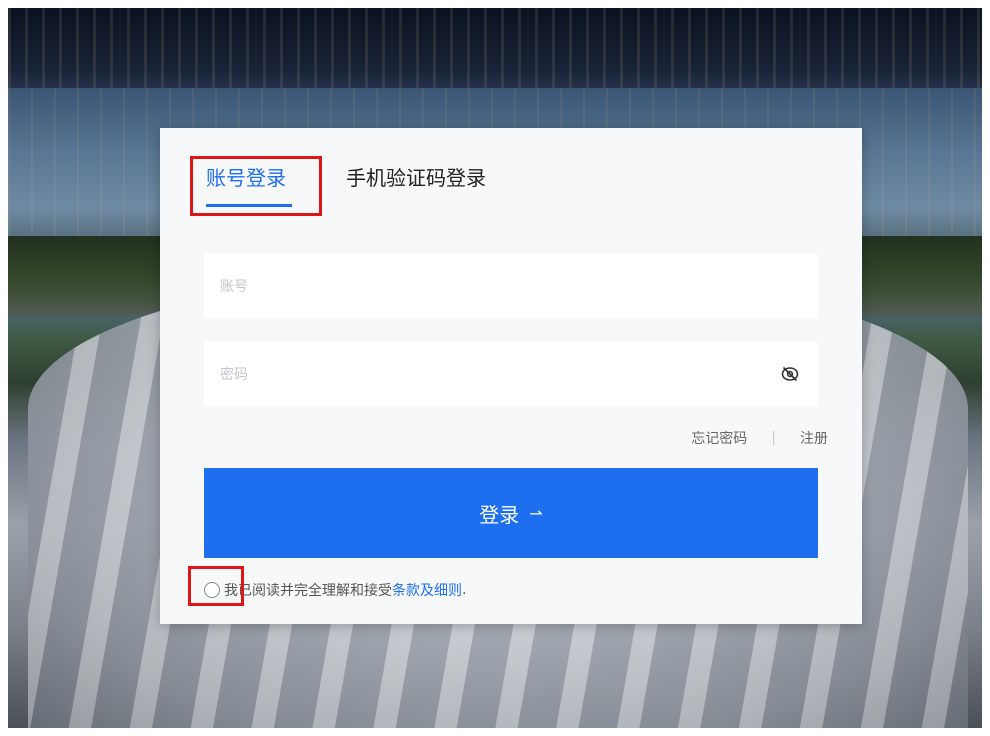 Image resolution: width=990 pixels, height=736 pixels. What do you see at coordinates (495, 53) in the screenshot?
I see `city-skyline` at bounding box center [495, 53].